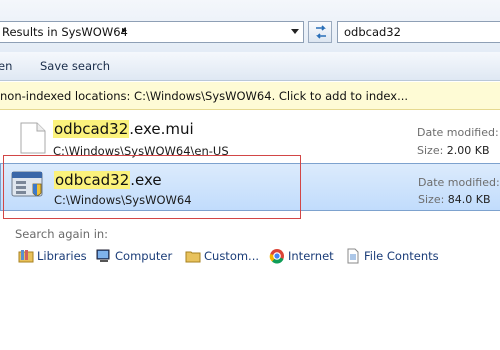 The image size is (500, 350). What do you see at coordinates (250, 66) in the screenshot?
I see `command-toolbar: en Save search` at bounding box center [250, 66].